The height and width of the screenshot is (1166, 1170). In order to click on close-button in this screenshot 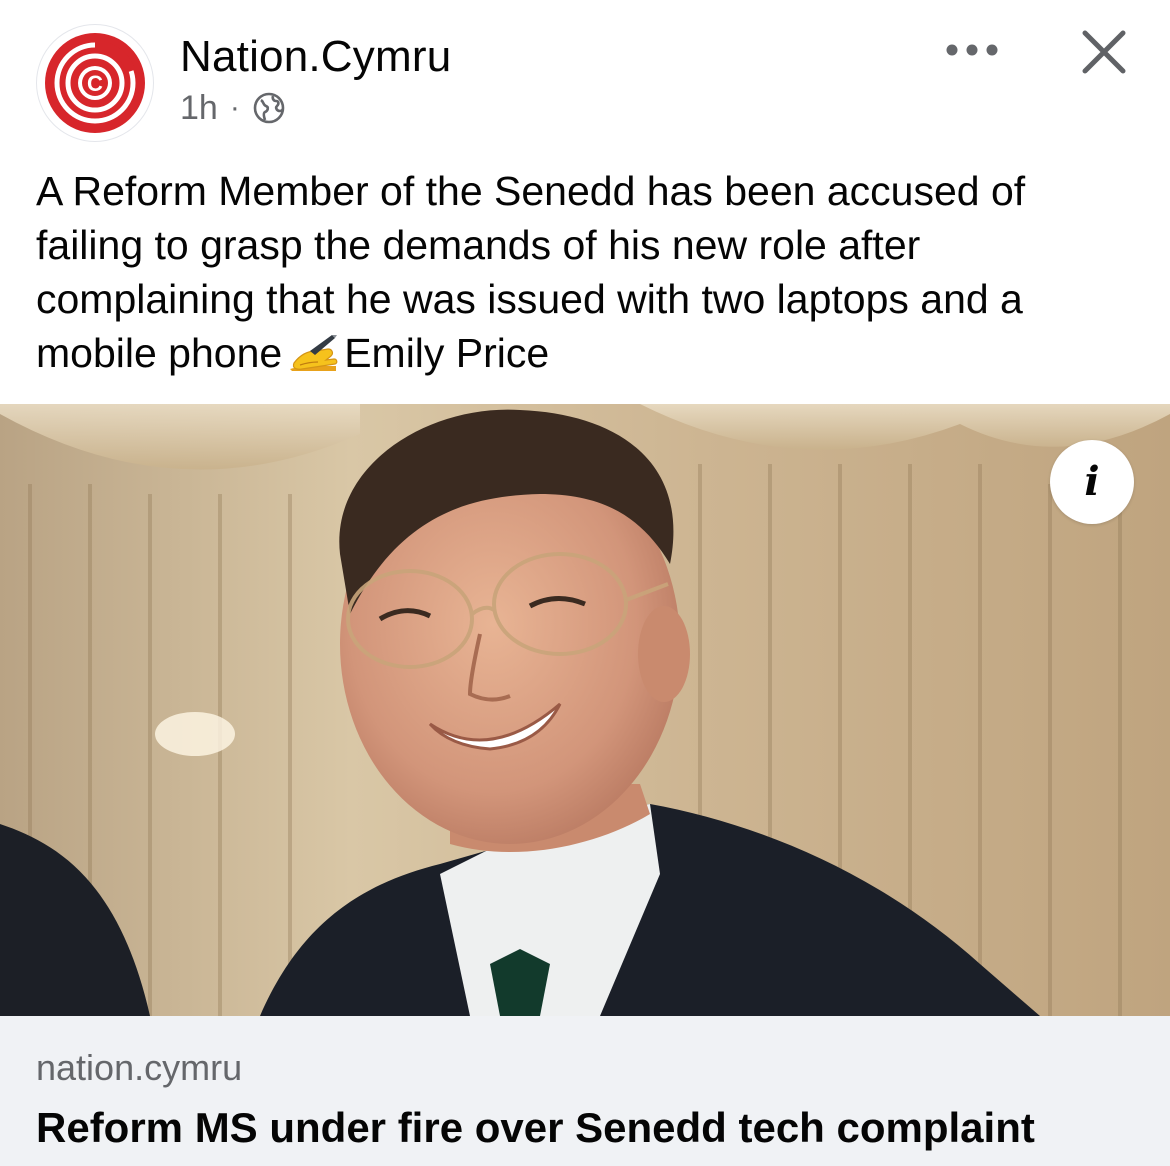, I will do `click(1104, 52)`.